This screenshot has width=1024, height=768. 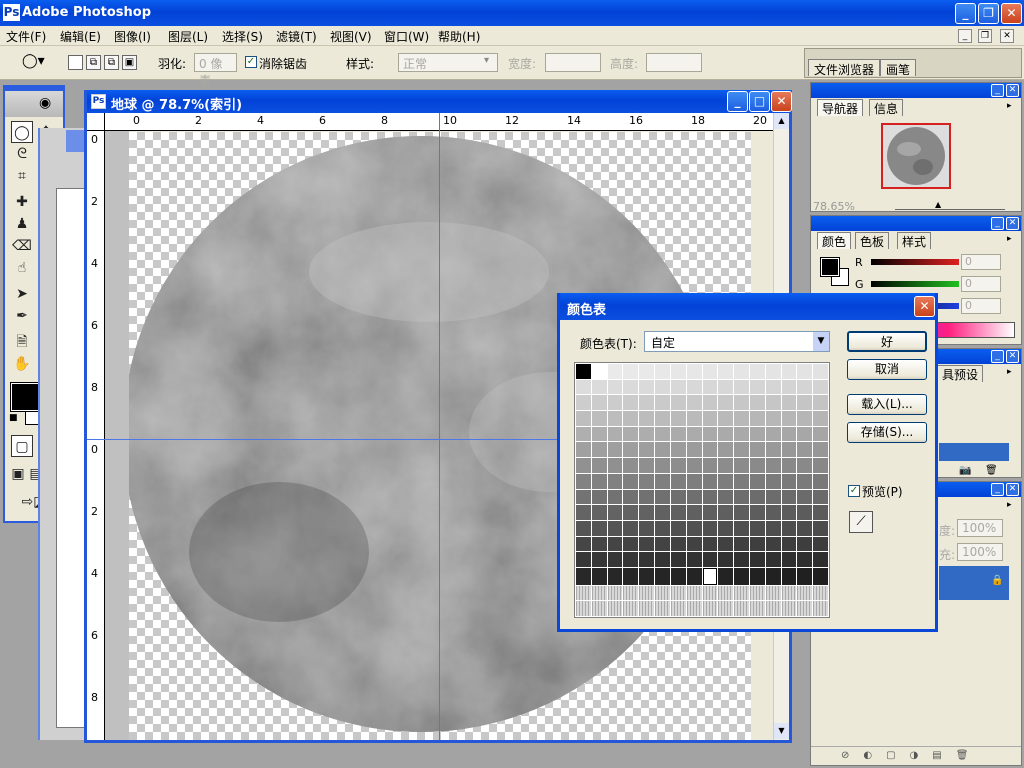 What do you see at coordinates (22, 154) in the screenshot?
I see `lasso-tool-icon: ᘓ` at bounding box center [22, 154].